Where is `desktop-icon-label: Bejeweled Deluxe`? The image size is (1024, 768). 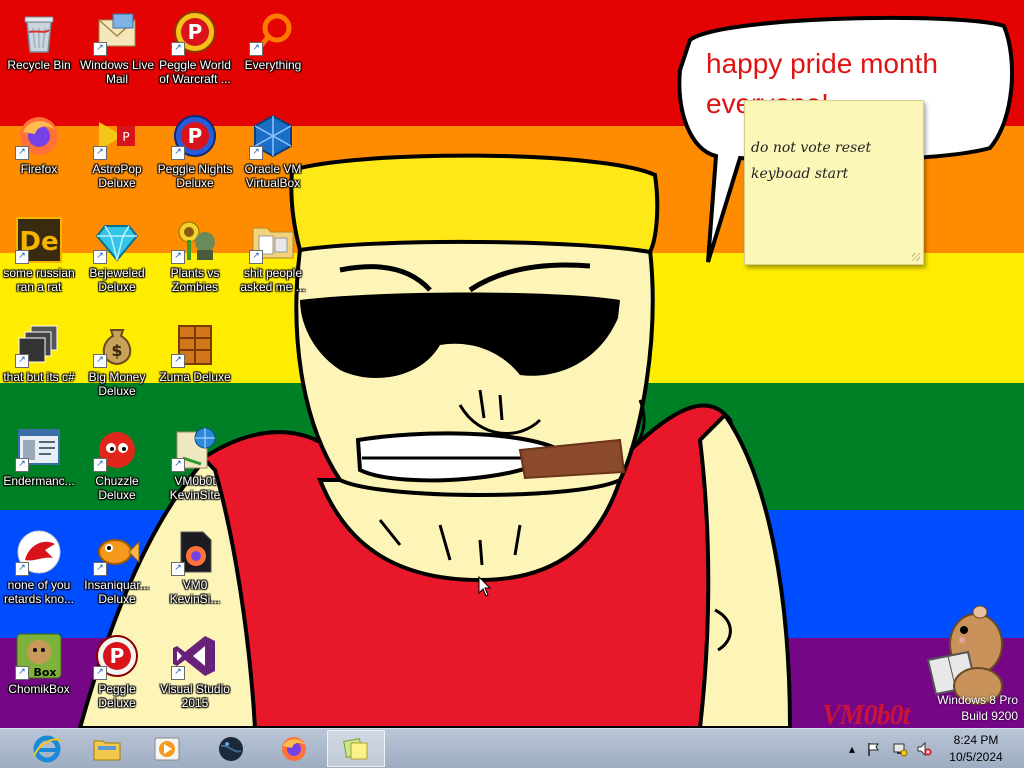
desktop-icon-label: Bejeweled Deluxe is located at coordinates (117, 280).